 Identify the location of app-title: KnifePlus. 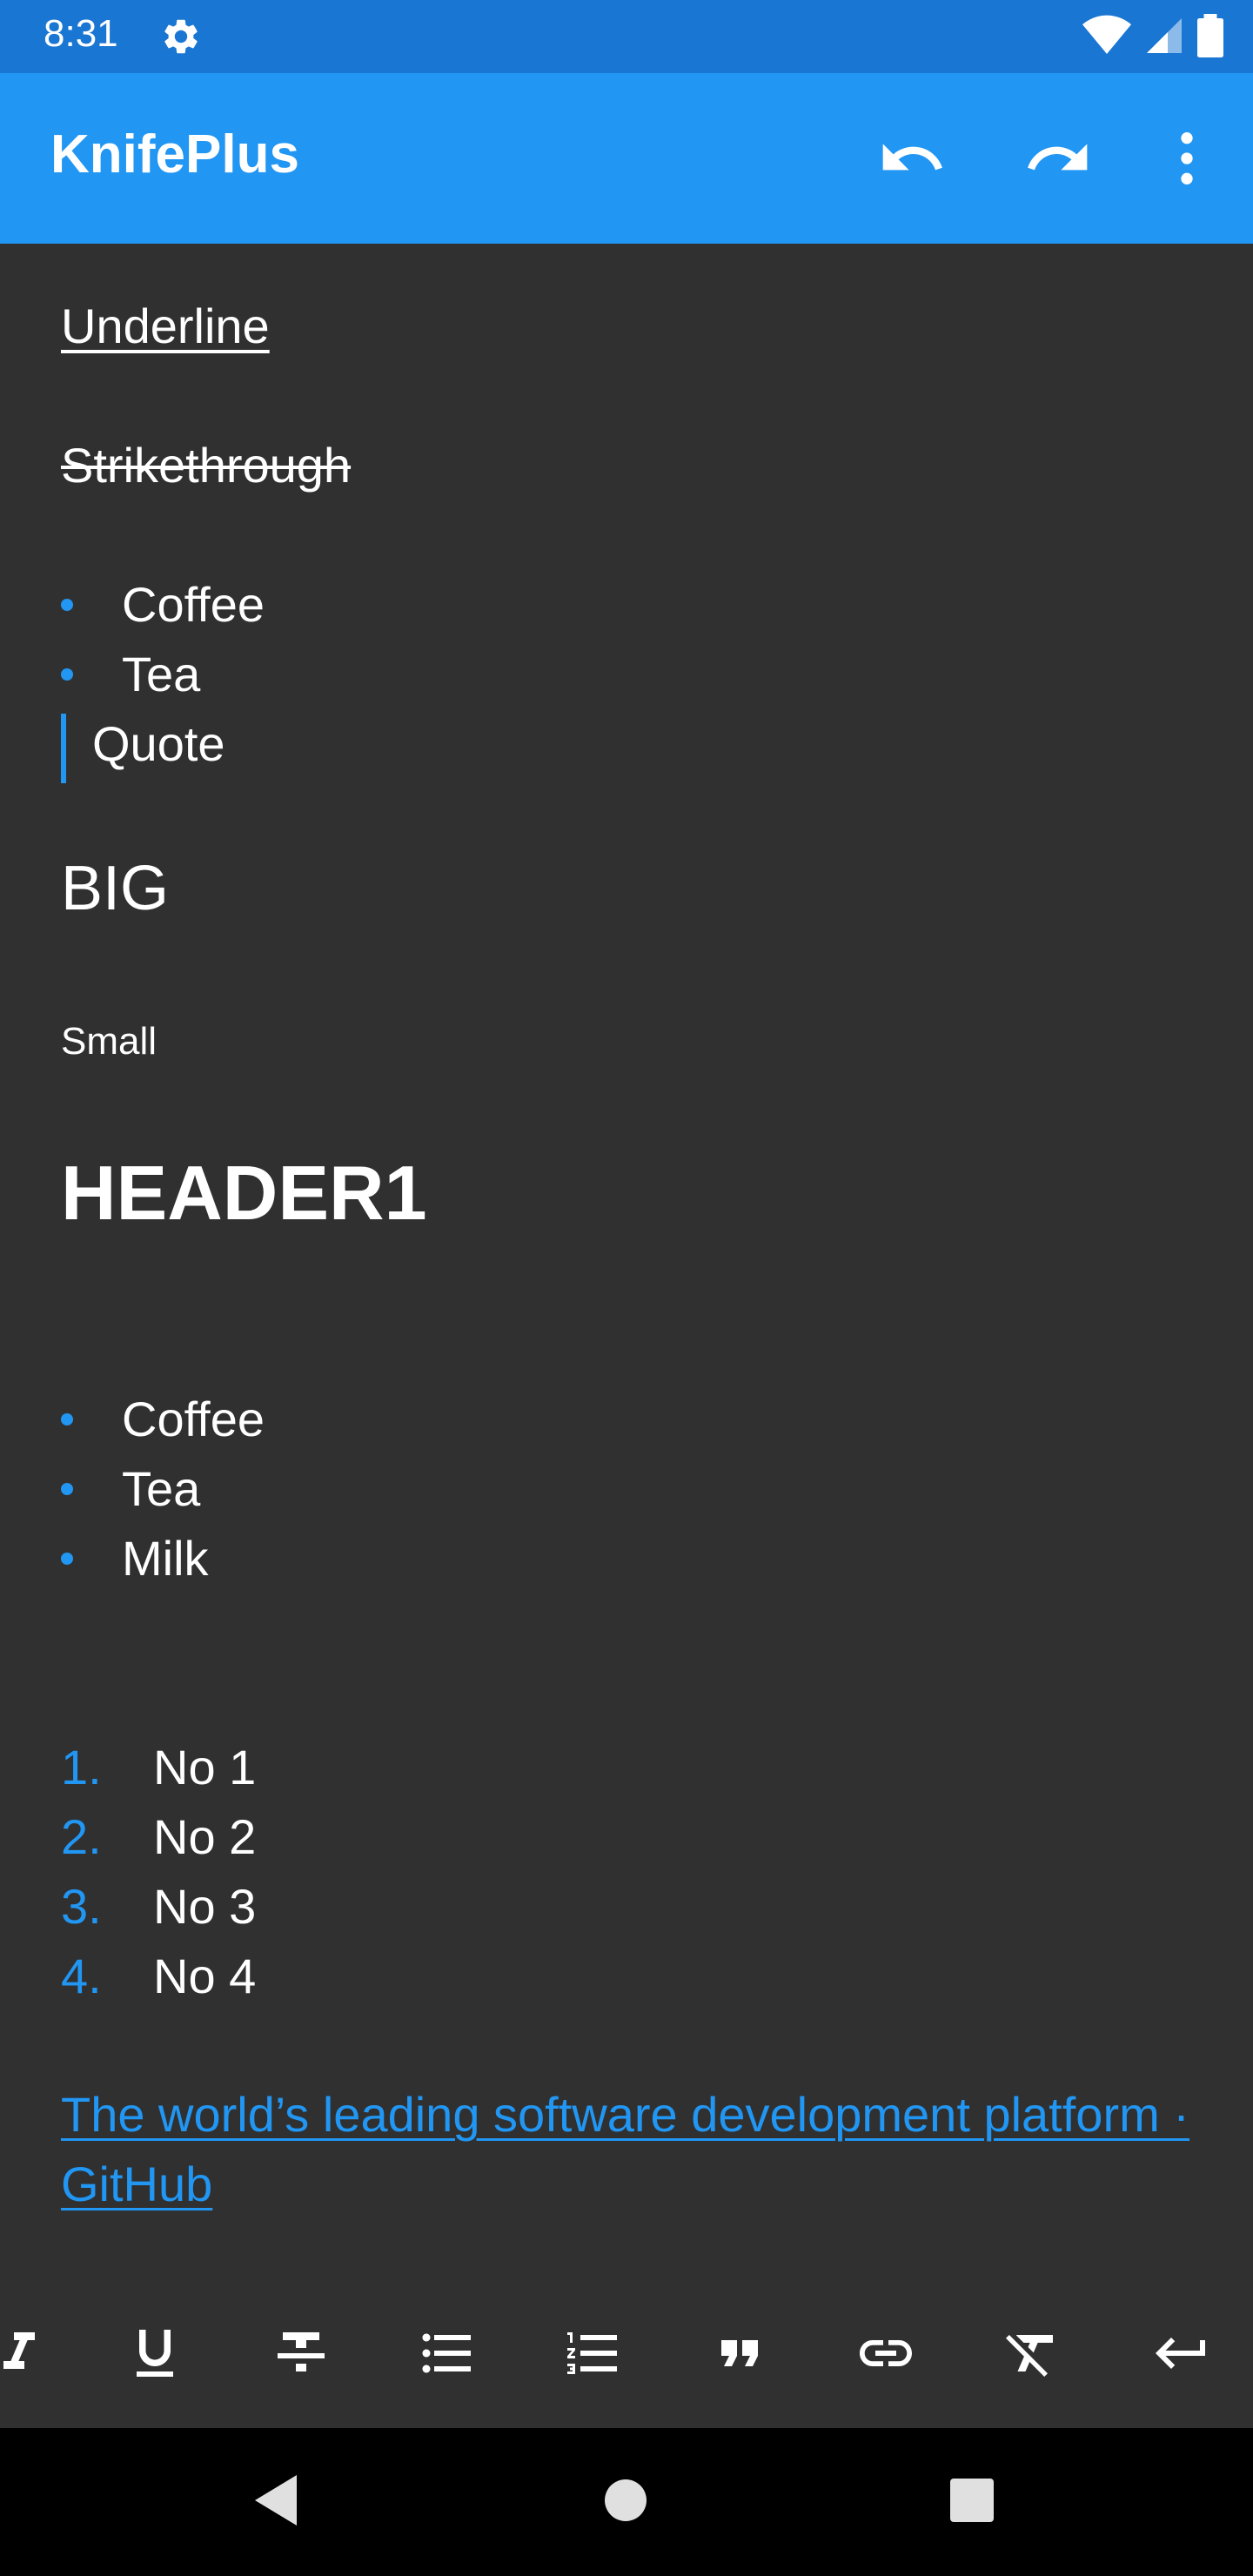
(174, 154).